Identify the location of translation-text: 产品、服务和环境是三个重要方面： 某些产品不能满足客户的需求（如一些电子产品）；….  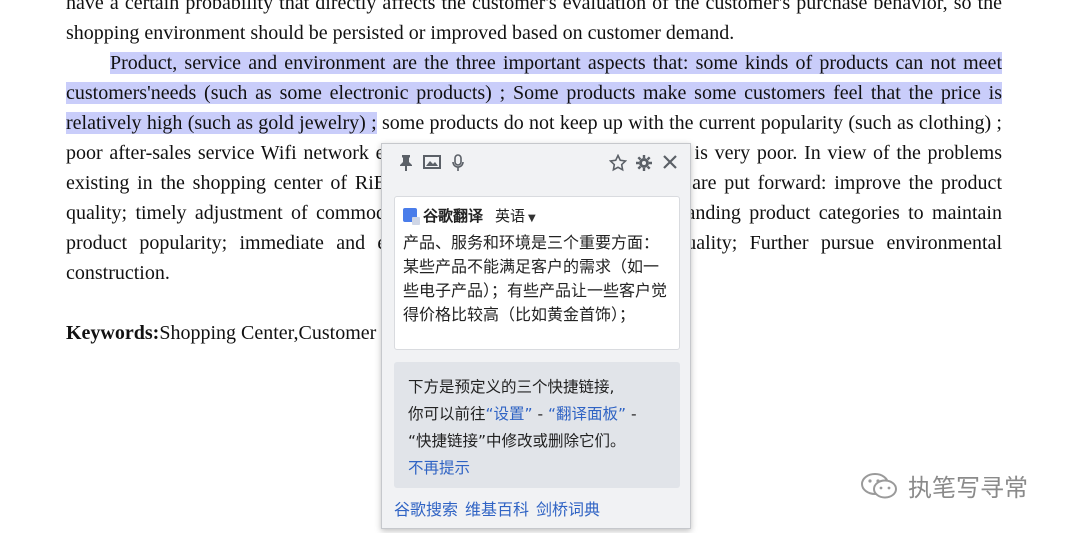
(535, 278).